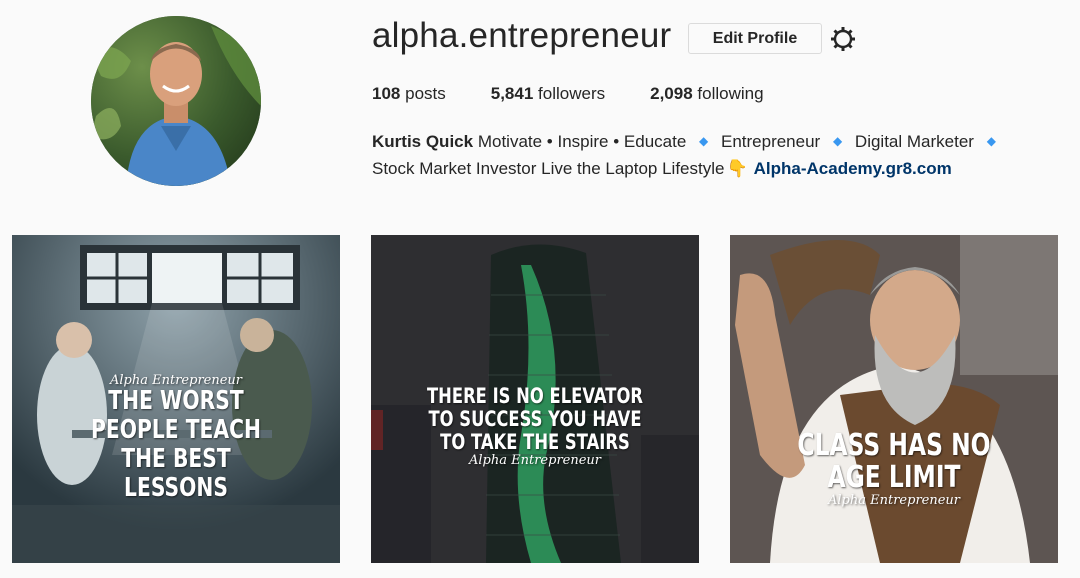 Image resolution: width=1080 pixels, height=578 pixels. I want to click on edit-profile-button: Edit Profile, so click(755, 38).